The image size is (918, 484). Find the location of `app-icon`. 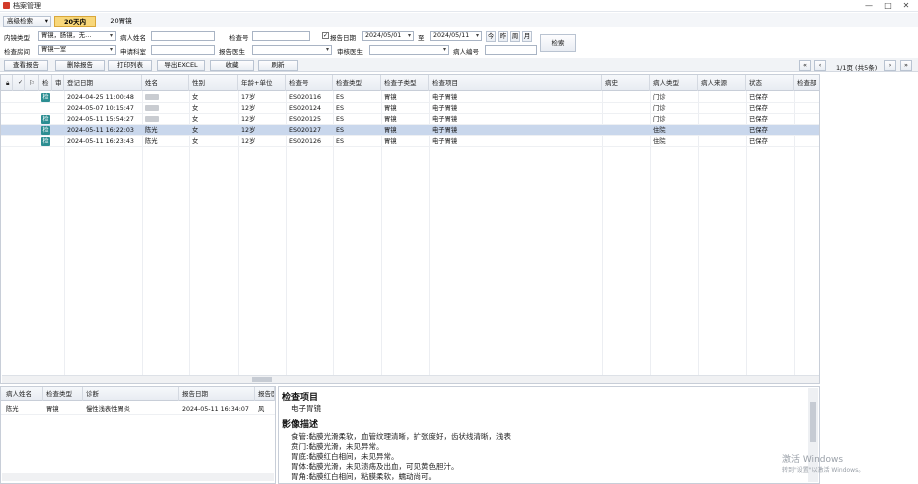

app-icon is located at coordinates (6, 5).